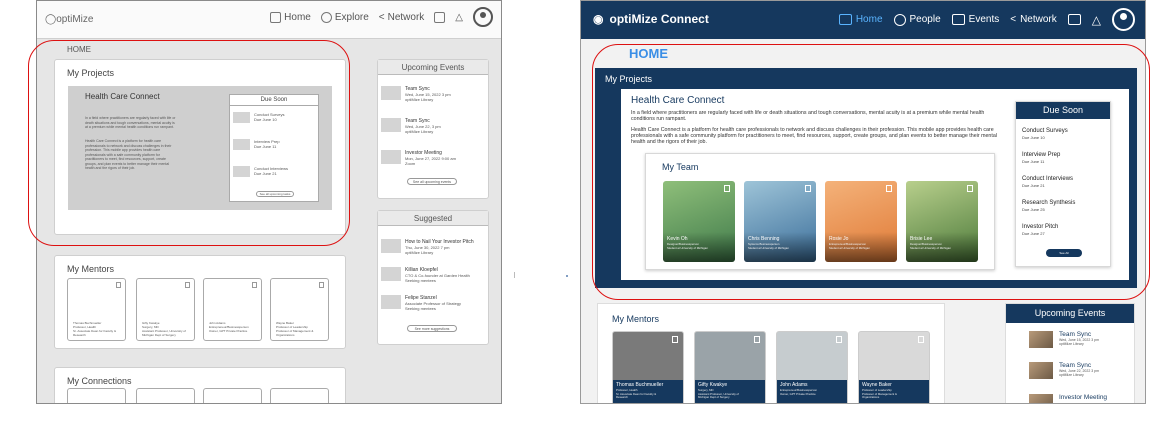 Image resolution: width=1175 pixels, height=421 pixels. Describe the element at coordinates (1041, 155) in the screenshot. I see `task-name: Interview Prep` at that location.